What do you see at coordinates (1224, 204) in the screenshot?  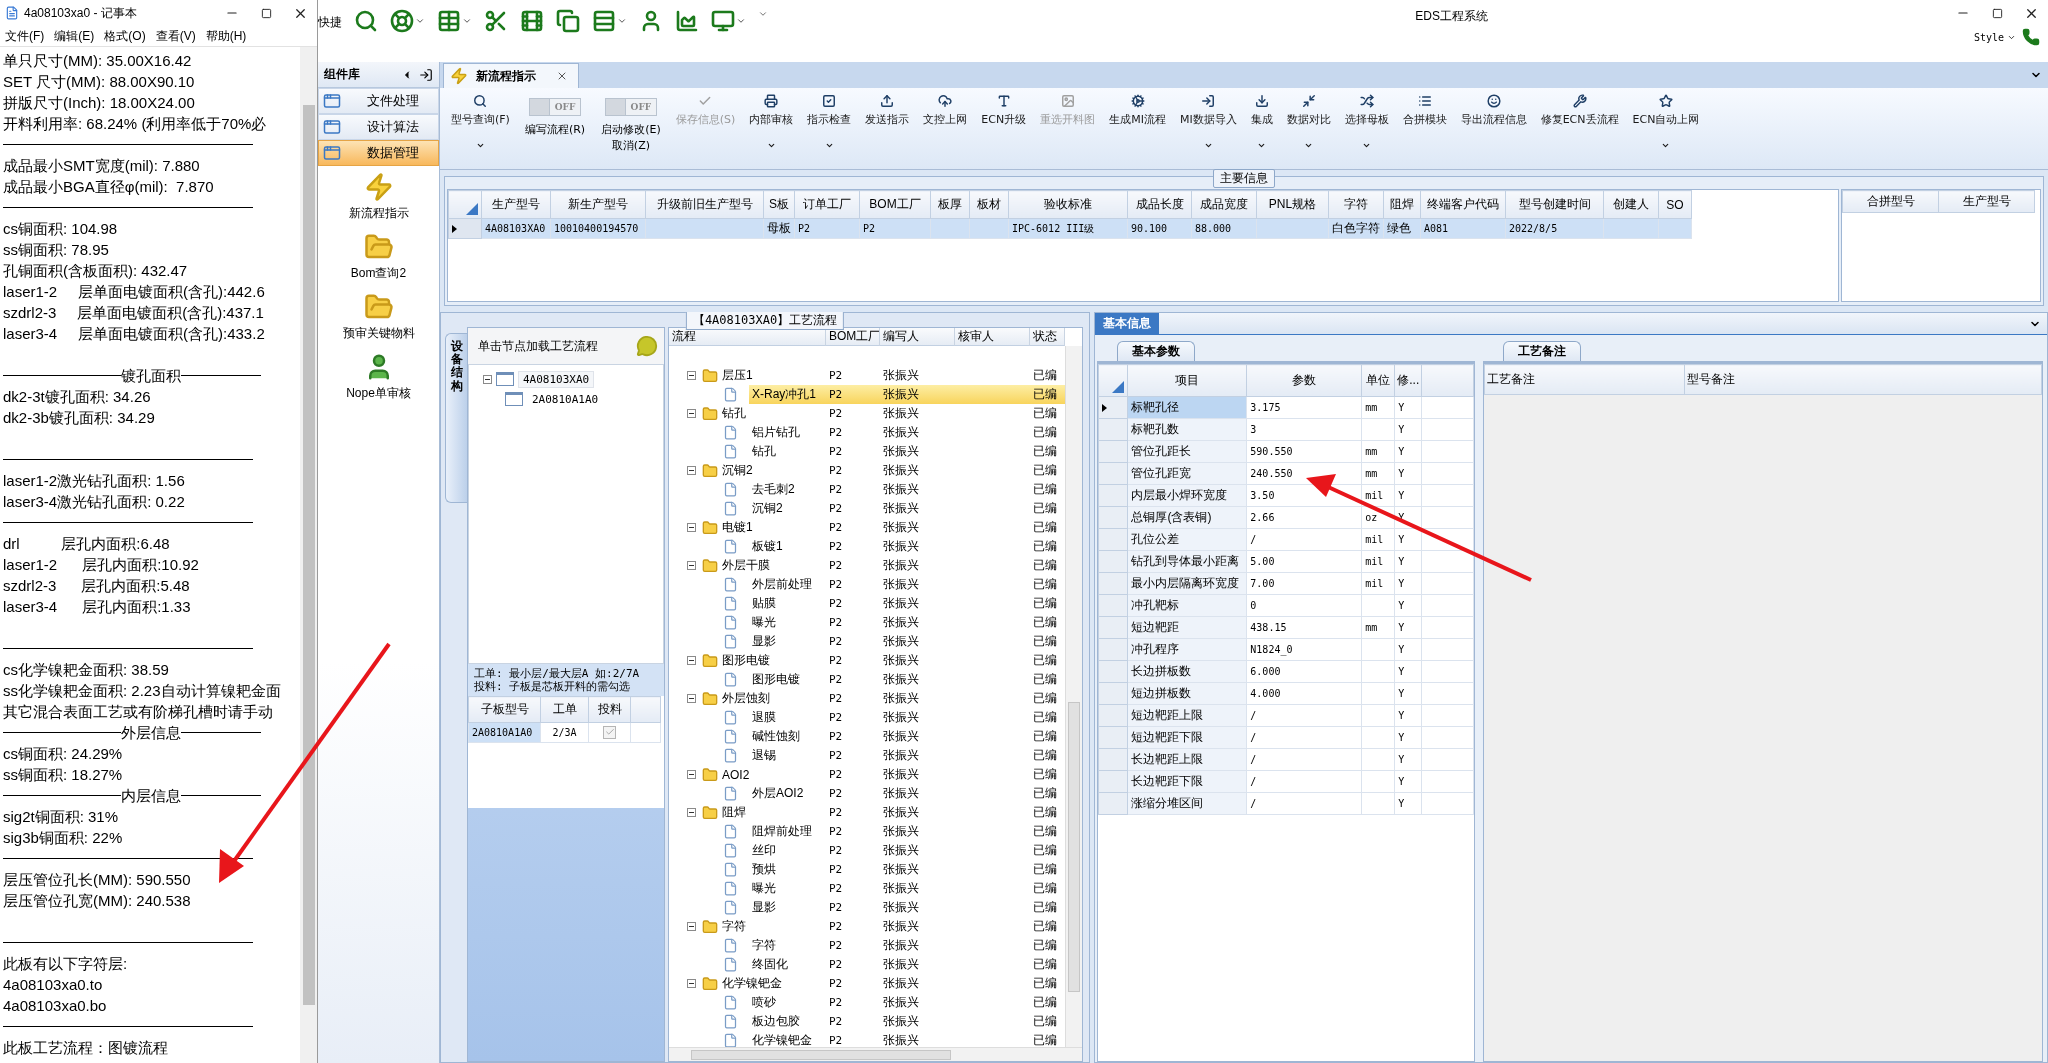 I see `column-header: 成品宽度` at bounding box center [1224, 204].